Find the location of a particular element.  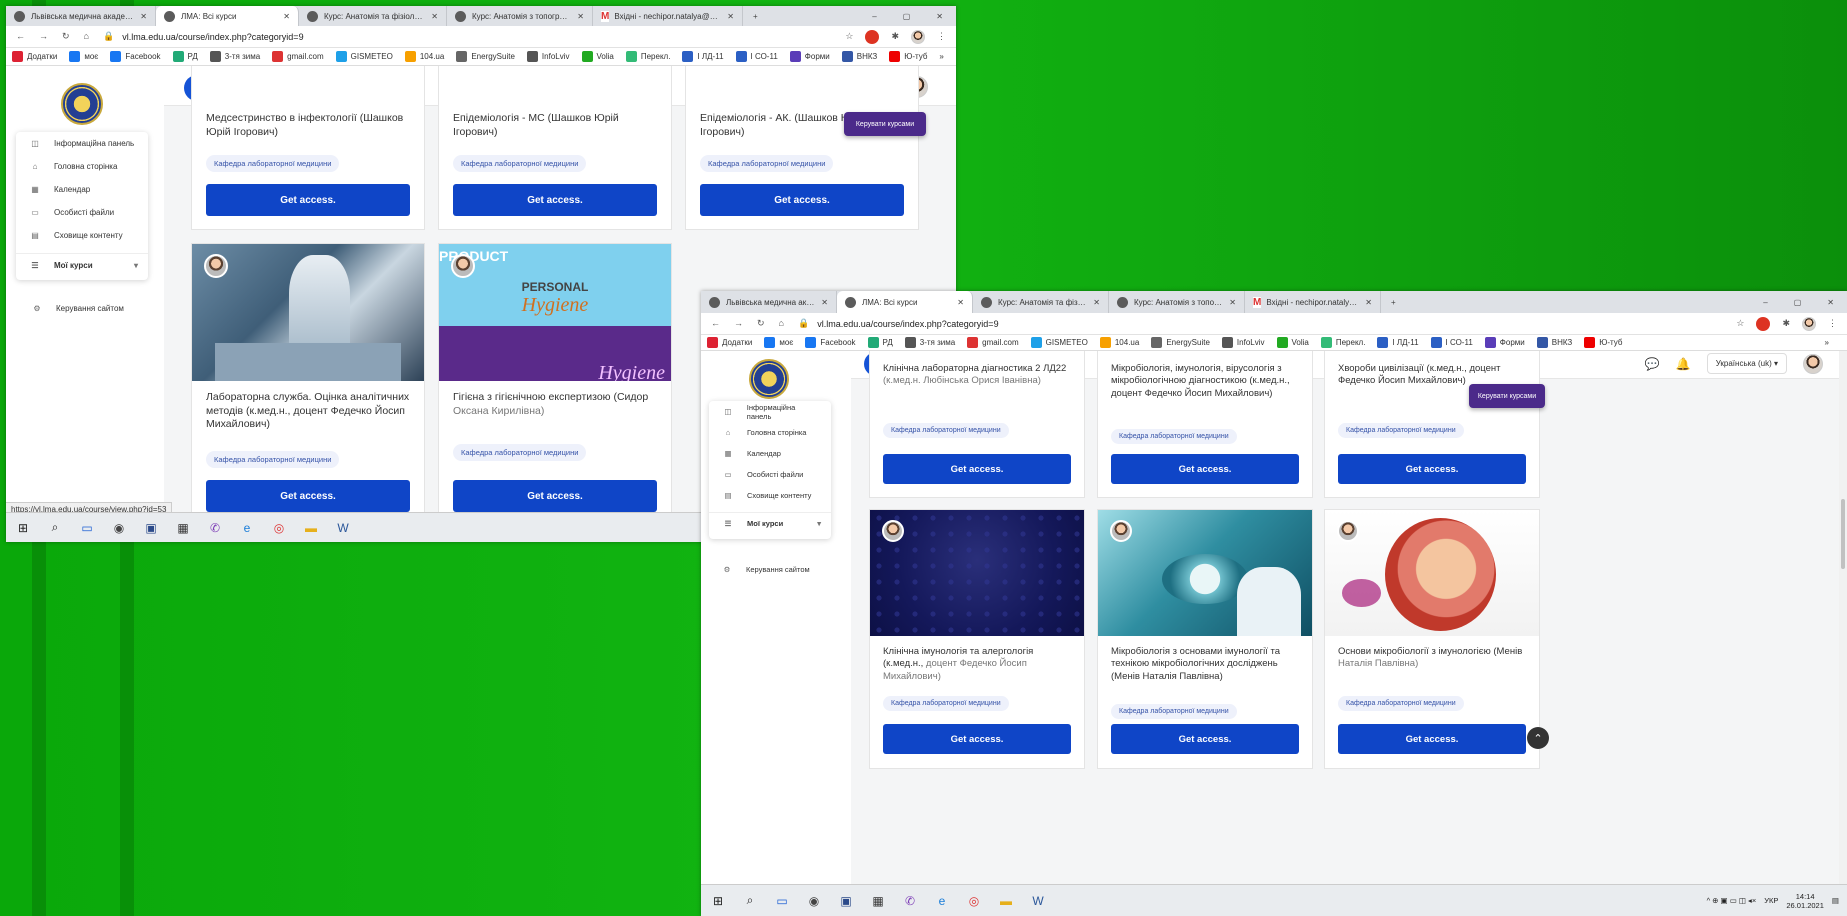

course-image: PRODUCT PERSONAL Hygiene Hygiene is located at coordinates (555, 312).